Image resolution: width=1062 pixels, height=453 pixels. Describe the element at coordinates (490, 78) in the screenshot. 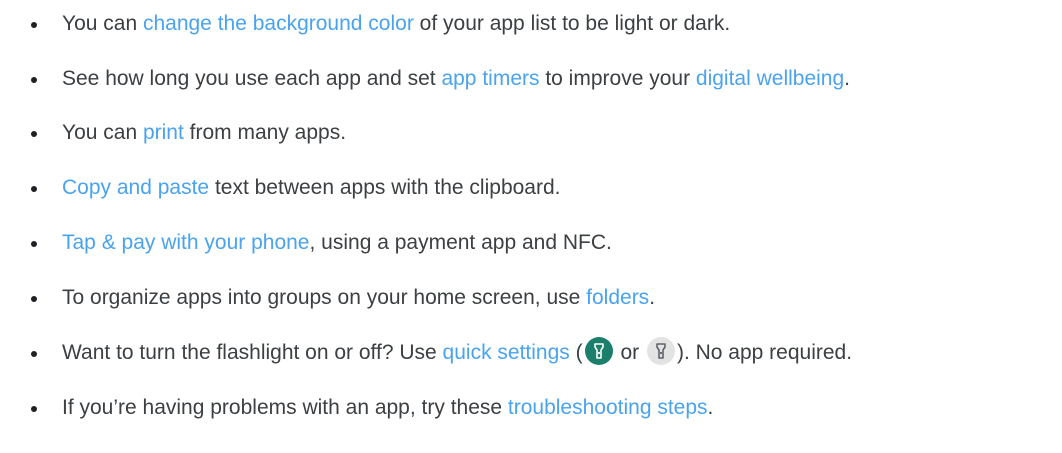

I see `app-timers-link: app timers` at that location.